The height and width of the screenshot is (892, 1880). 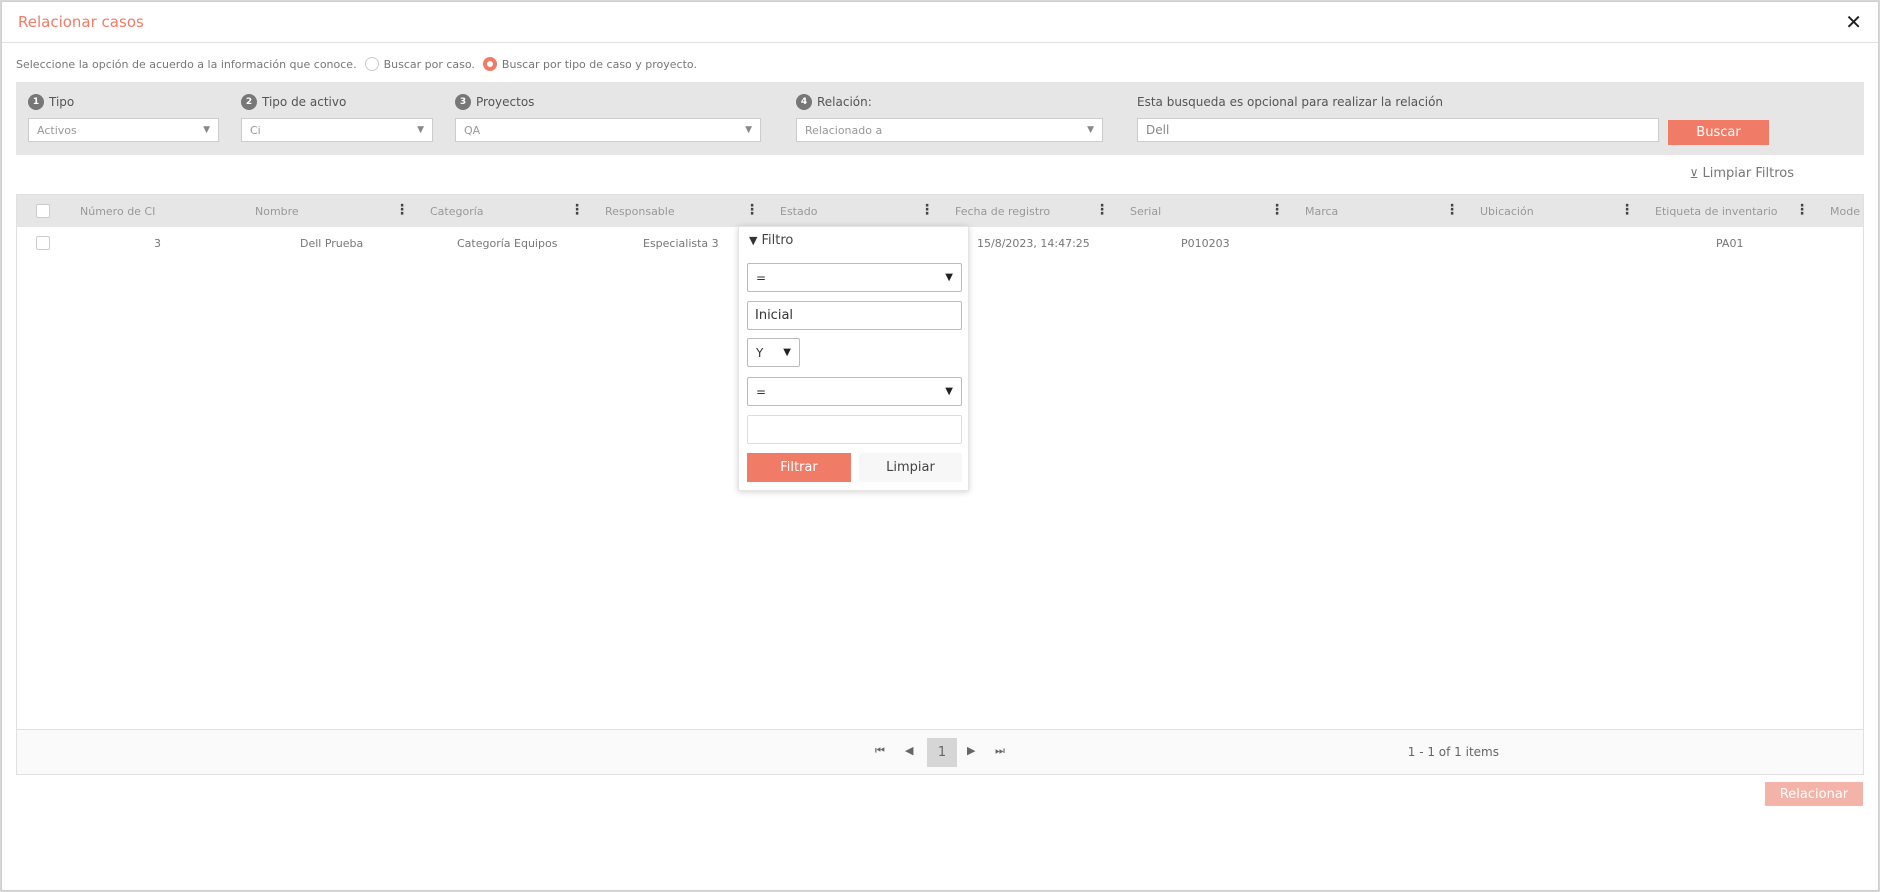 What do you see at coordinates (62, 102) in the screenshot?
I see `filter-tipo-label: Tipo` at bounding box center [62, 102].